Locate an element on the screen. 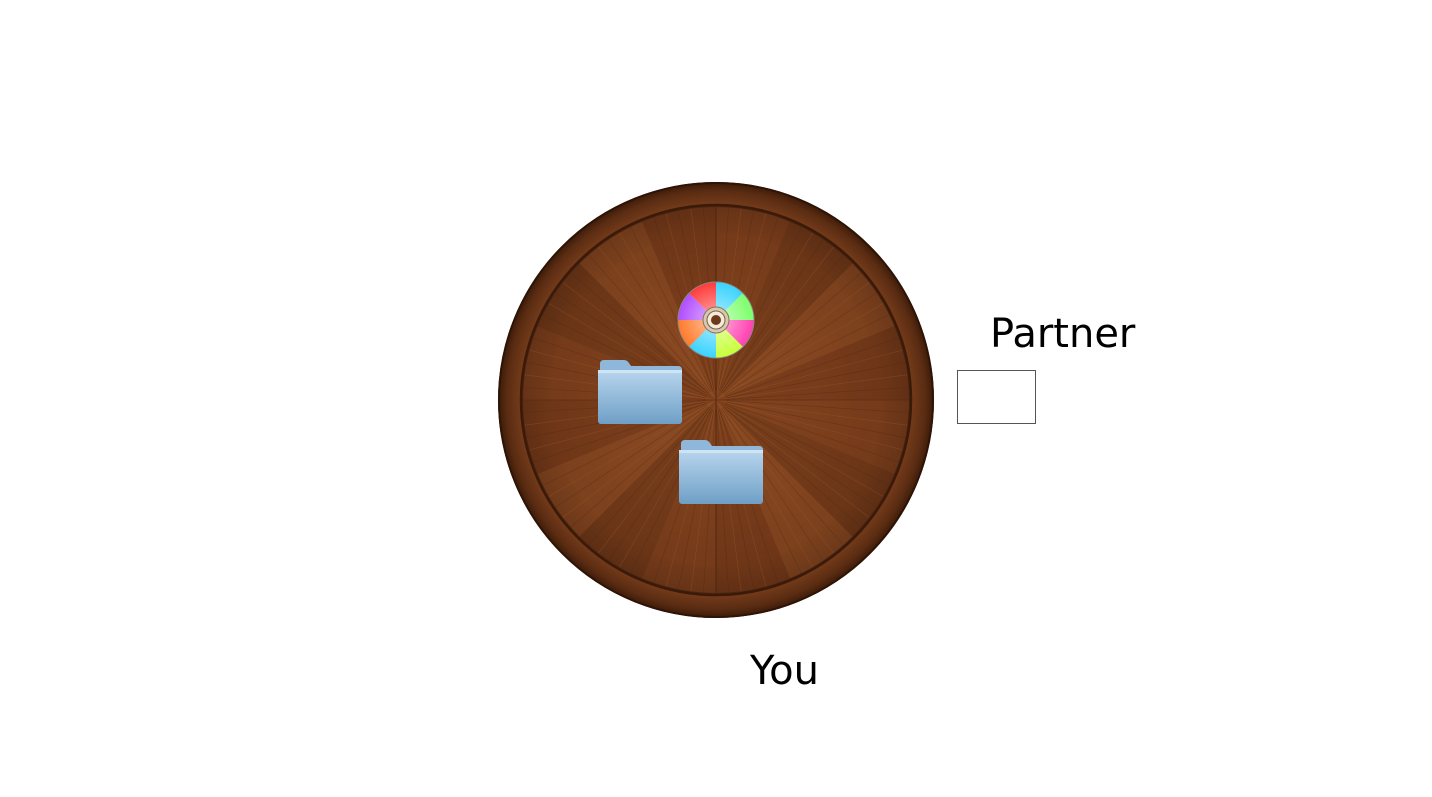 The image size is (1432, 797). cd-disc-icon is located at coordinates (716, 320).